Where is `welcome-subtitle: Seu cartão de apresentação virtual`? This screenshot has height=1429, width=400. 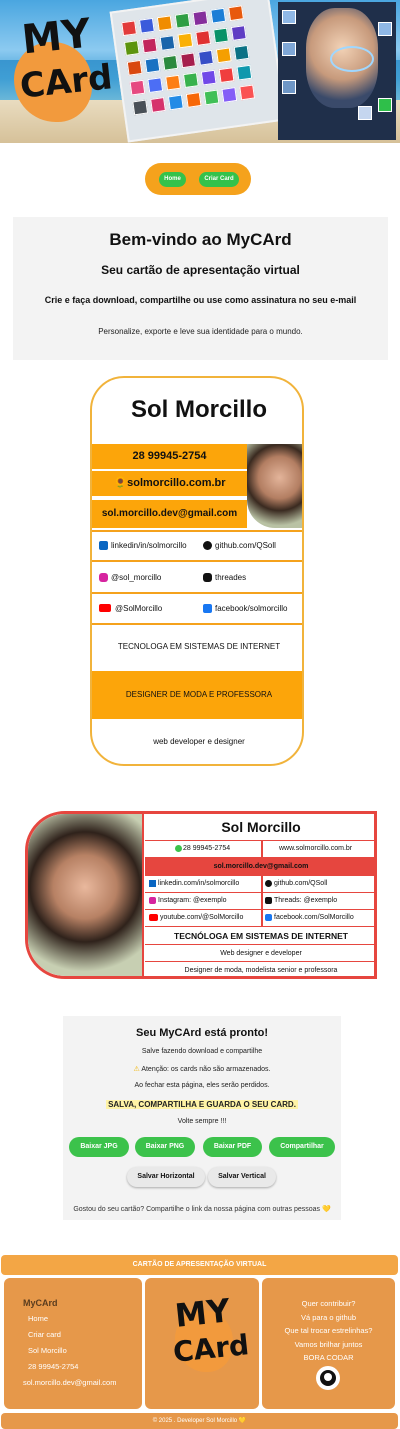
welcome-subtitle: Seu cartão de apresentação virtual is located at coordinates (200, 270).